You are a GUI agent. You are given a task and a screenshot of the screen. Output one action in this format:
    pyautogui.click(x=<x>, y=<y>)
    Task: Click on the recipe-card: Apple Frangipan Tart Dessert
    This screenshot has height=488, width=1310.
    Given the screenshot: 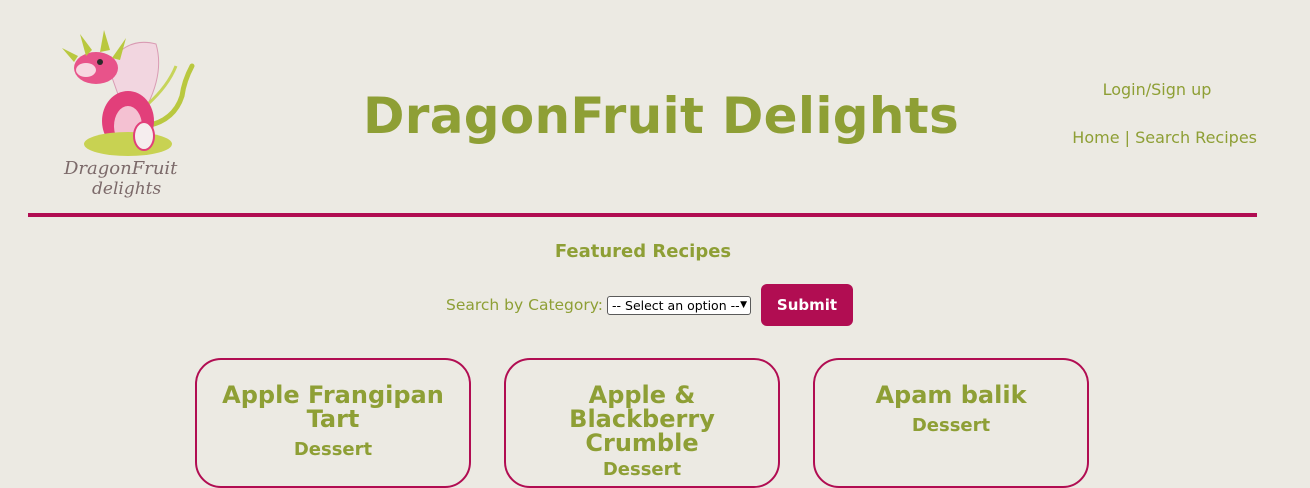 What is the action you would take?
    pyautogui.click(x=333, y=423)
    